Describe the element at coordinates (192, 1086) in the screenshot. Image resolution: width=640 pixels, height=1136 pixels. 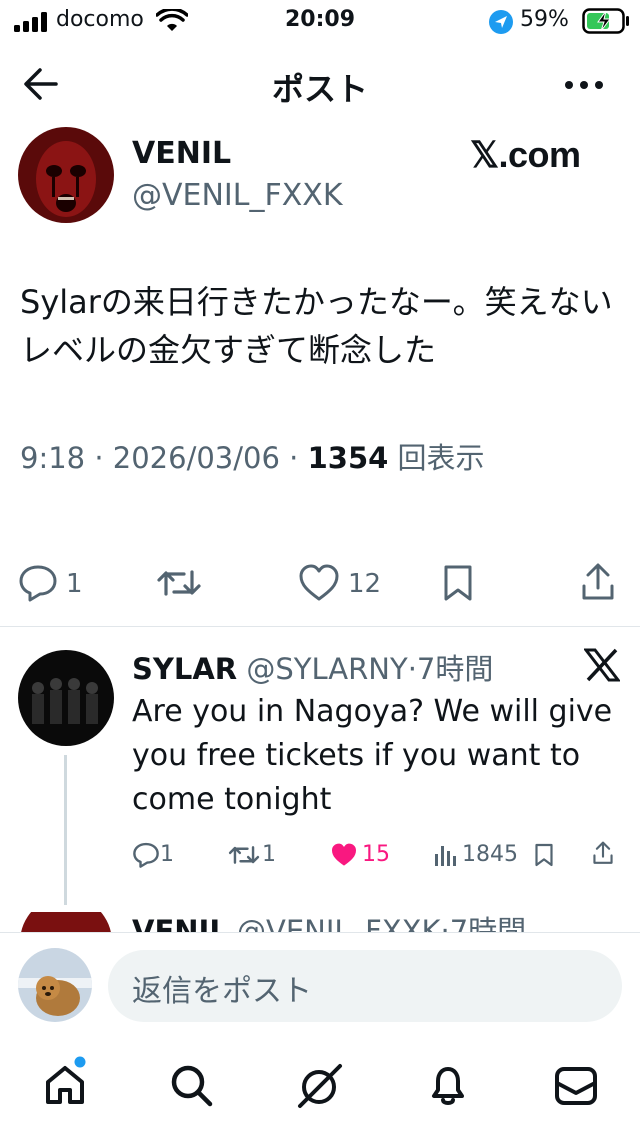
I see `search-icon` at that location.